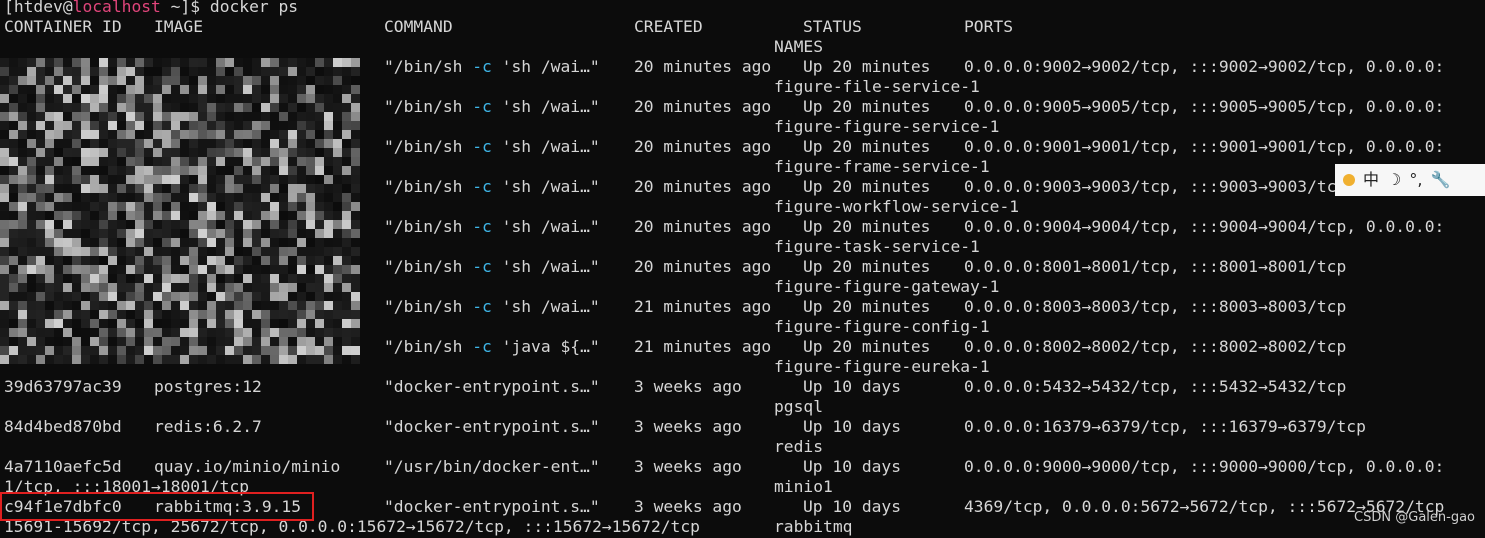  Describe the element at coordinates (1371, 180) in the screenshot. I see `chinese-input-icon: 中` at that location.